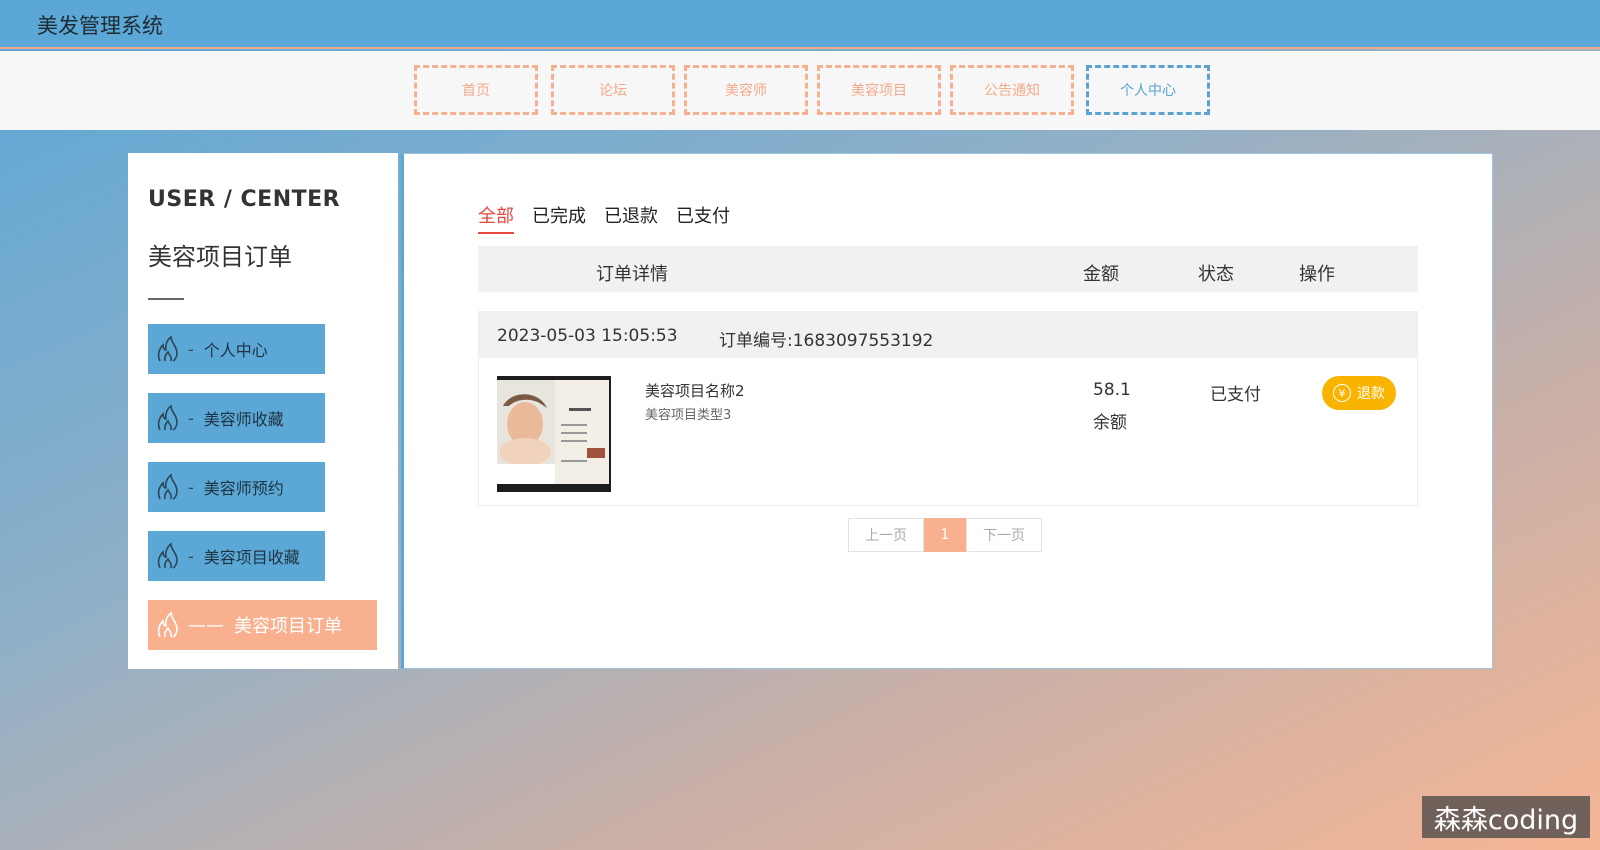 The image size is (1600, 850). Describe the element at coordinates (1216, 274) in the screenshot. I see `column-status: 状态` at that location.